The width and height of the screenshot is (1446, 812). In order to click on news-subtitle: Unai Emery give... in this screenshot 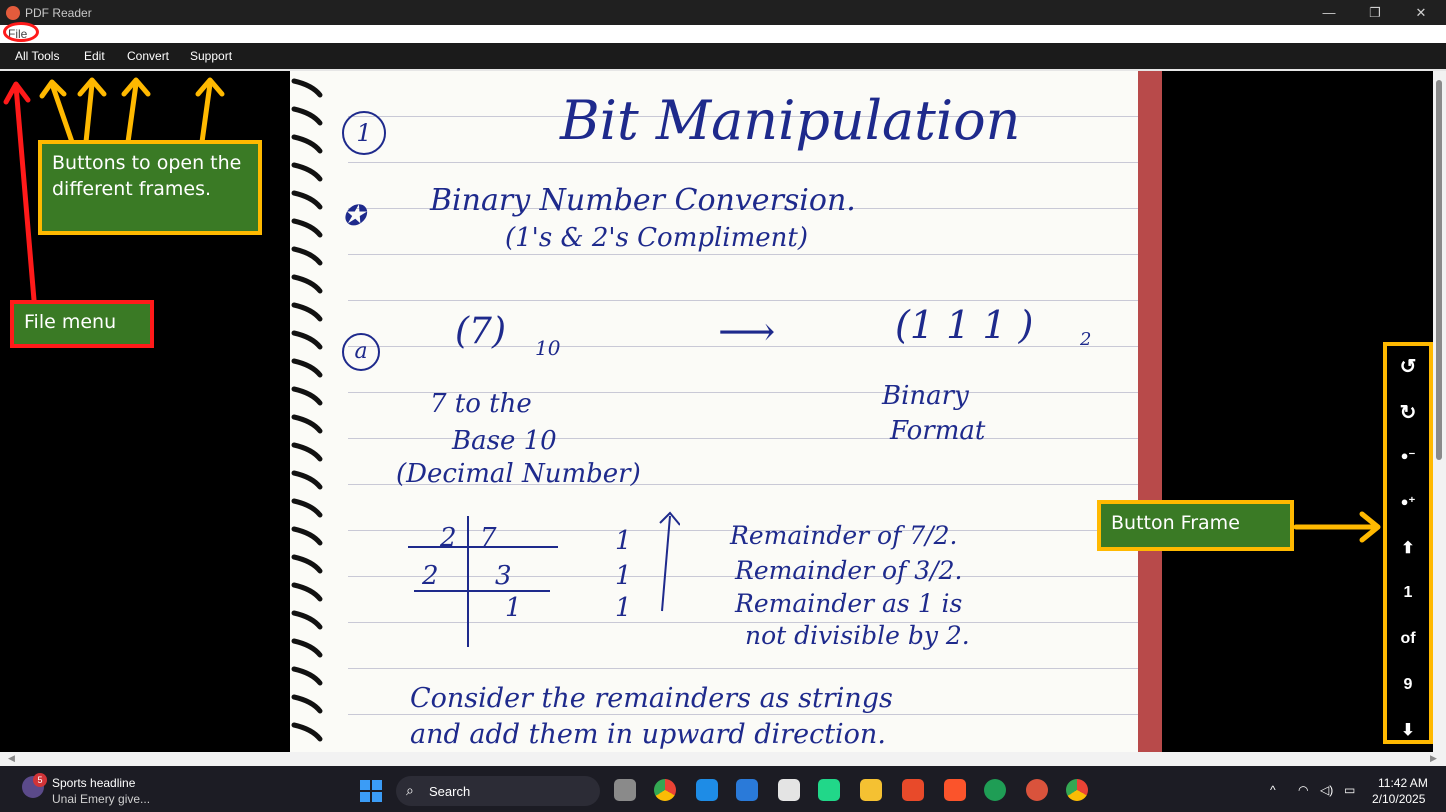, I will do `click(101, 799)`.